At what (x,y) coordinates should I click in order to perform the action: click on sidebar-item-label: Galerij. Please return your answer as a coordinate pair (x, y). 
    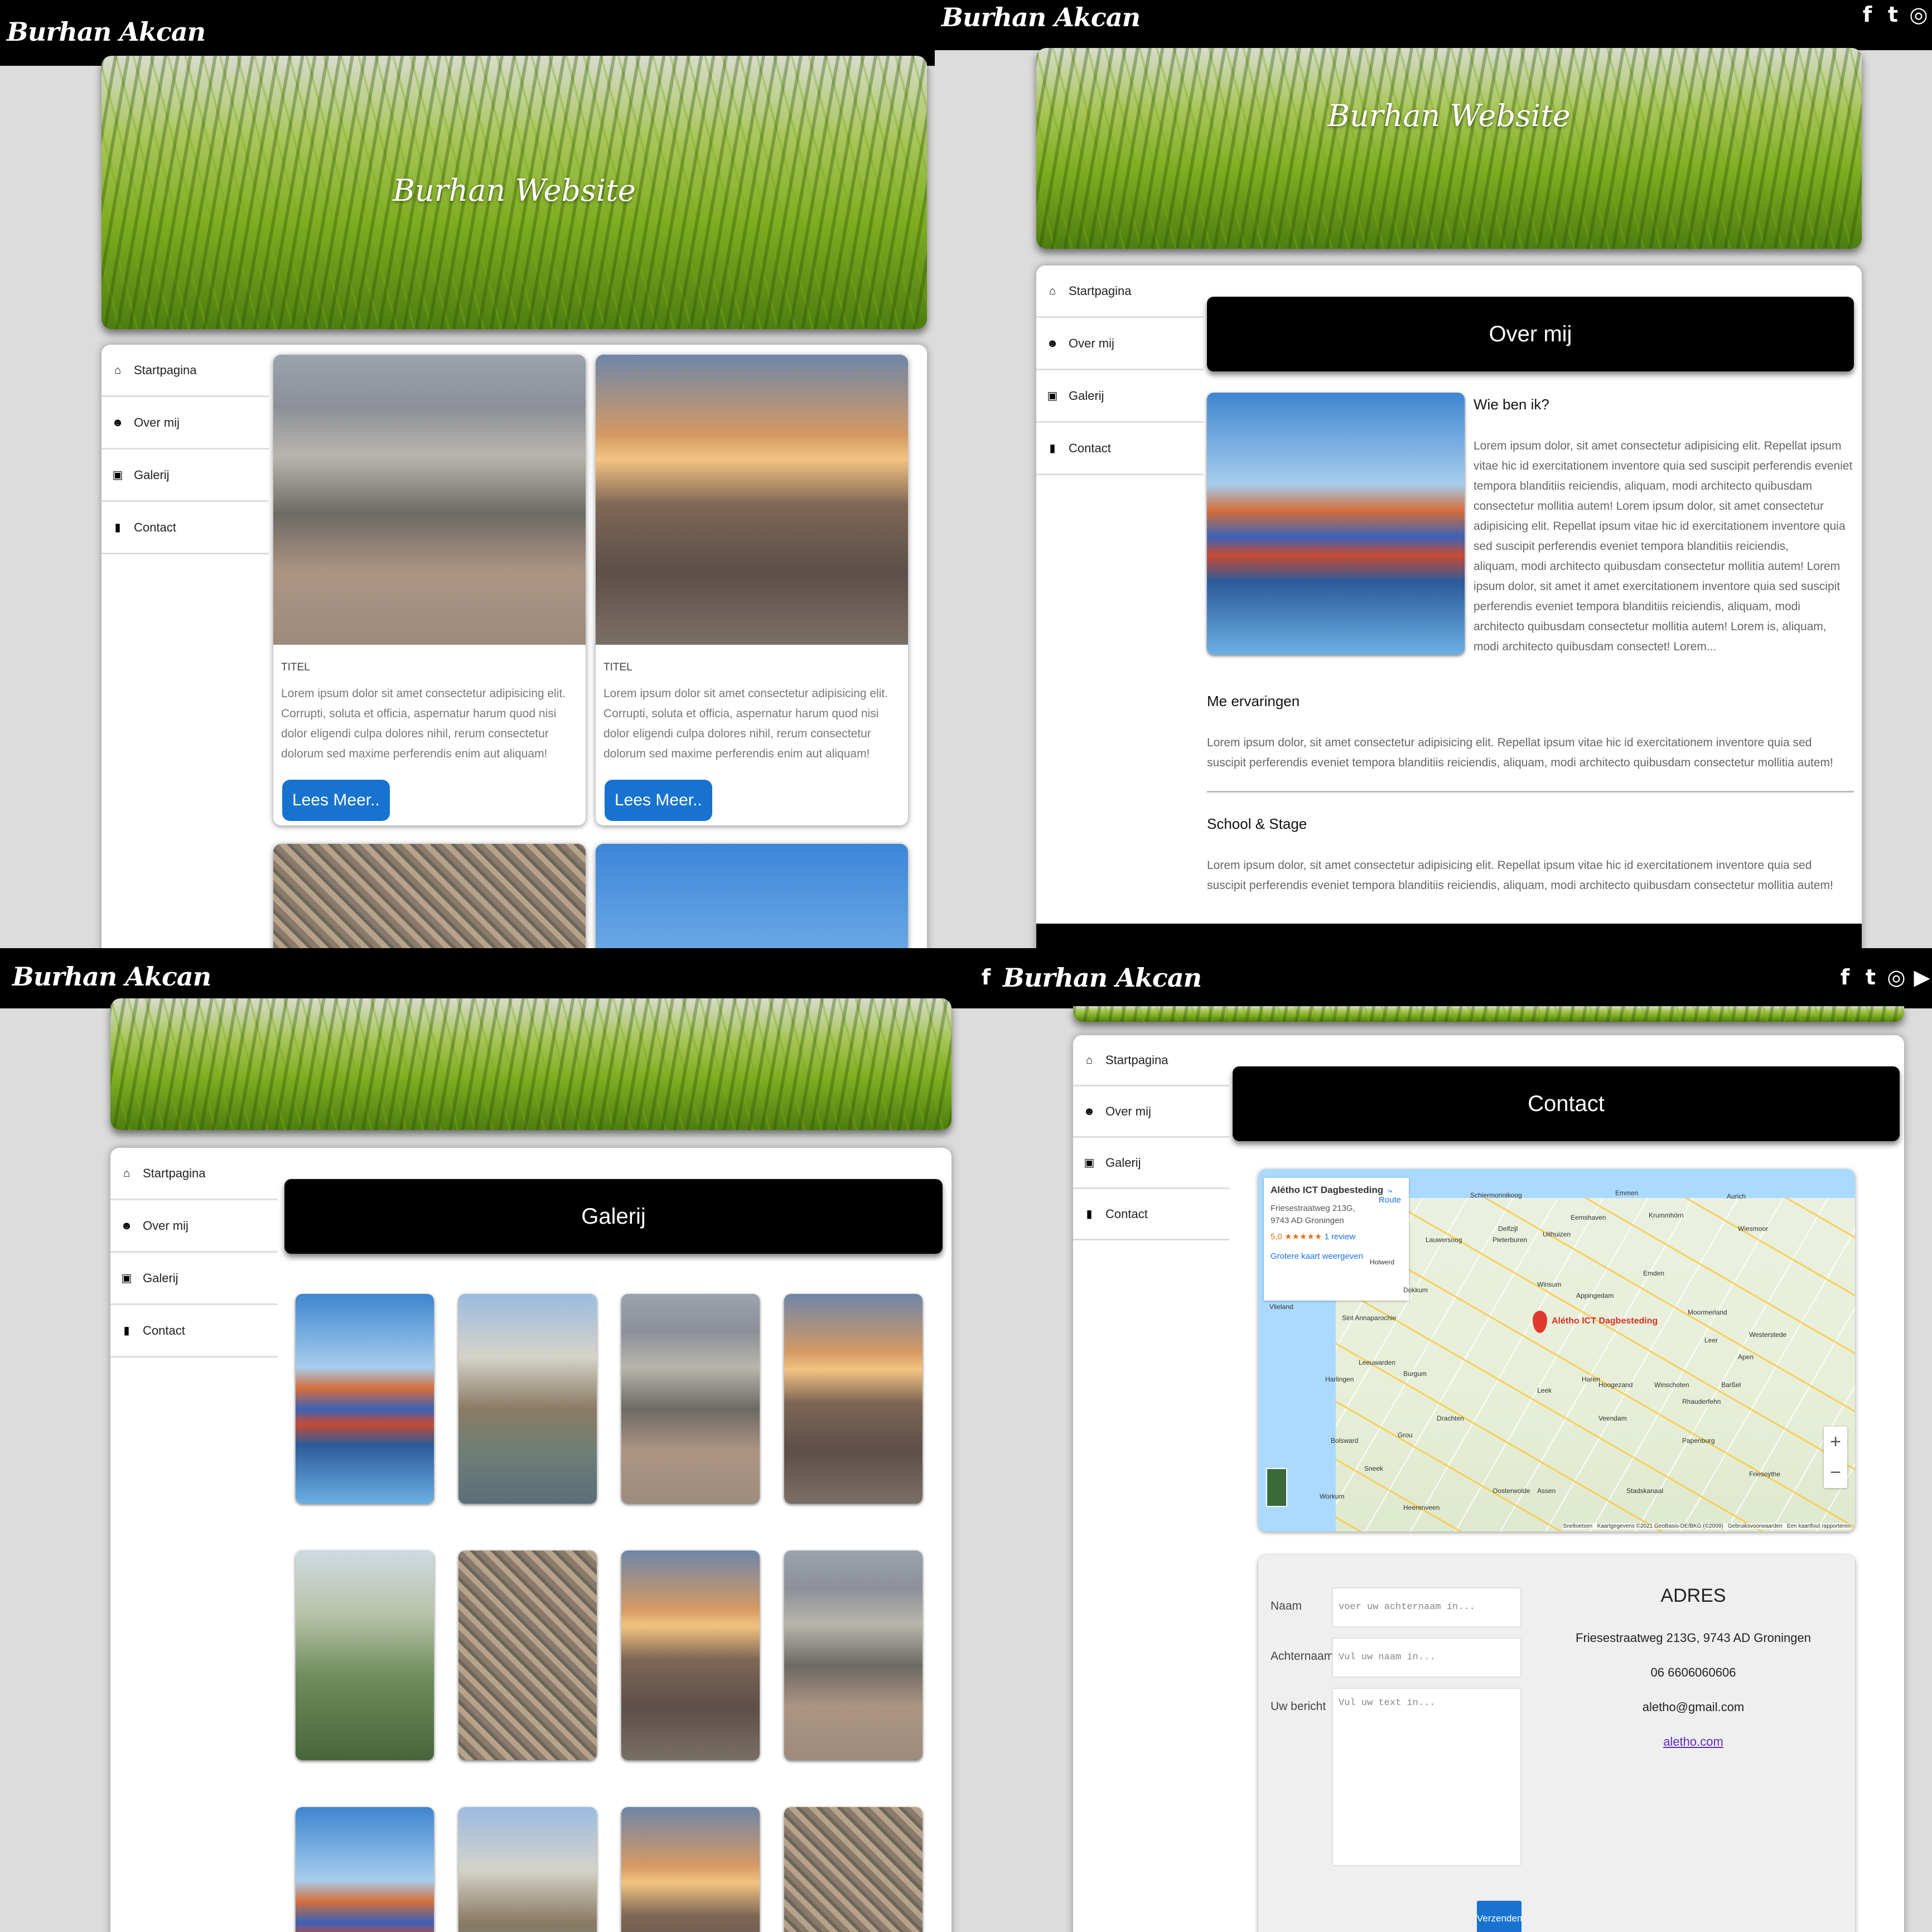
    Looking at the image, I should click on (152, 474).